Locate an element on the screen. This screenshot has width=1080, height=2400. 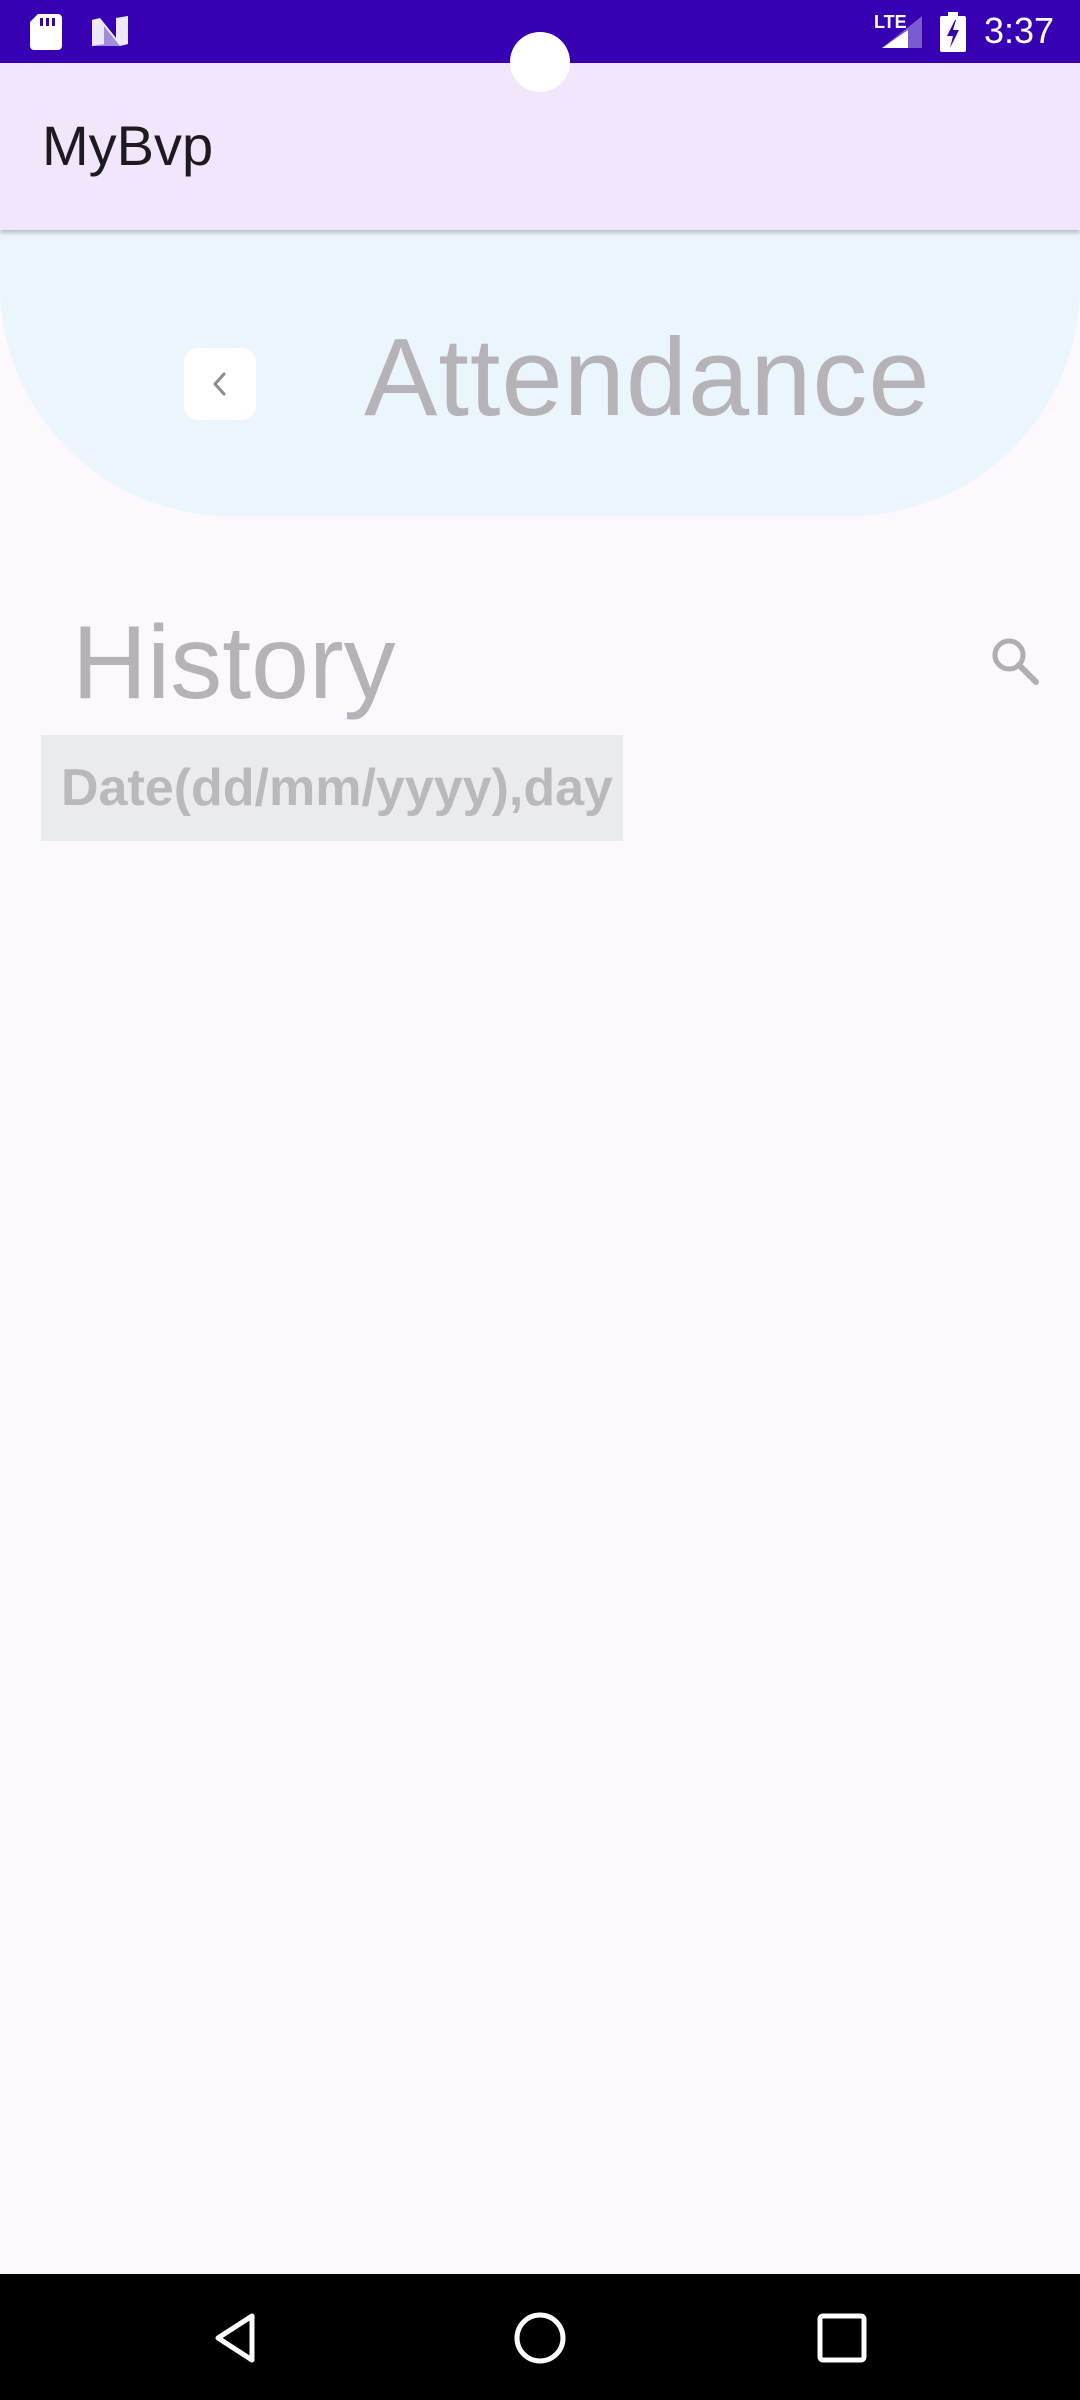
recents-square-icon is located at coordinates (842, 2338).